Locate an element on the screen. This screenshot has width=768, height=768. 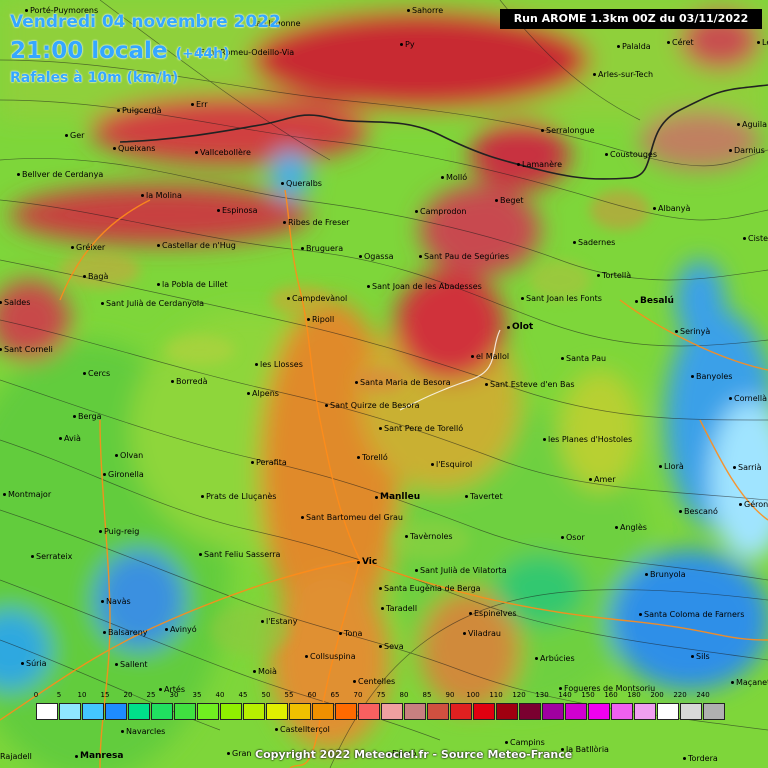
legend-label: 0 is located at coordinates (36, 695).